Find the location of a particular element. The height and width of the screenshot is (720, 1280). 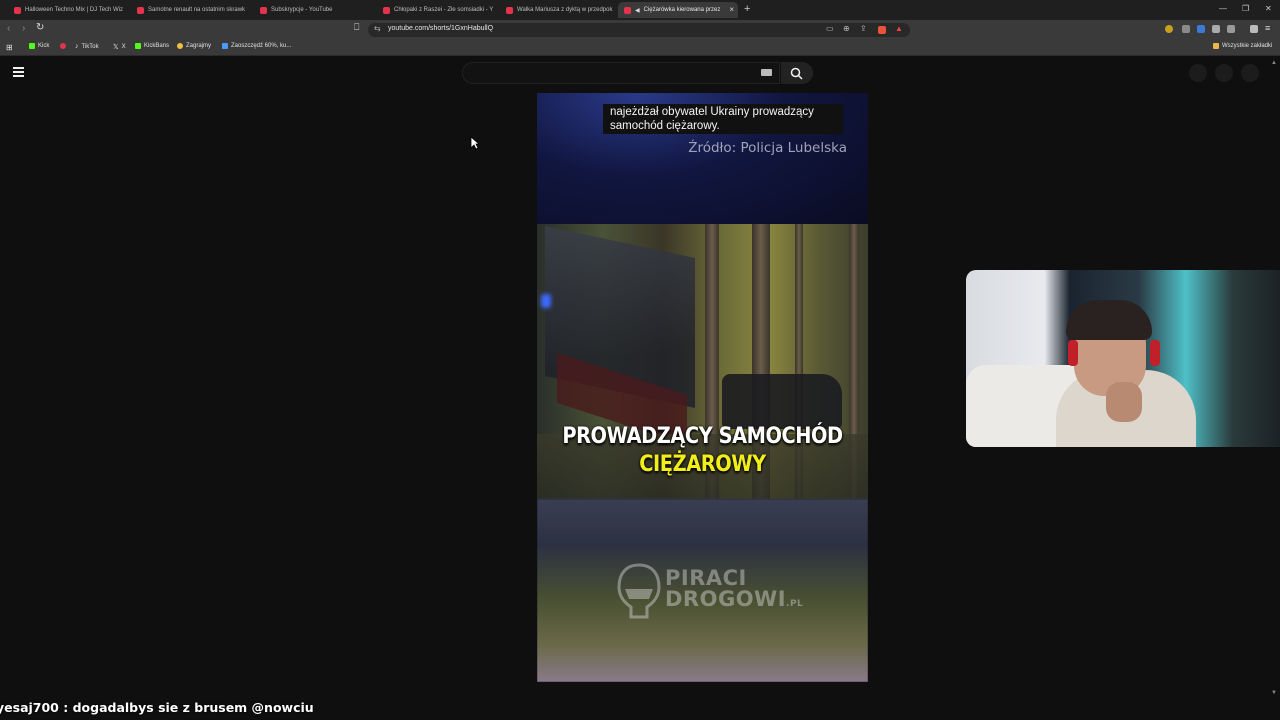

video-source-credit: Źródło: Policja Lubelska is located at coordinates (767, 148).